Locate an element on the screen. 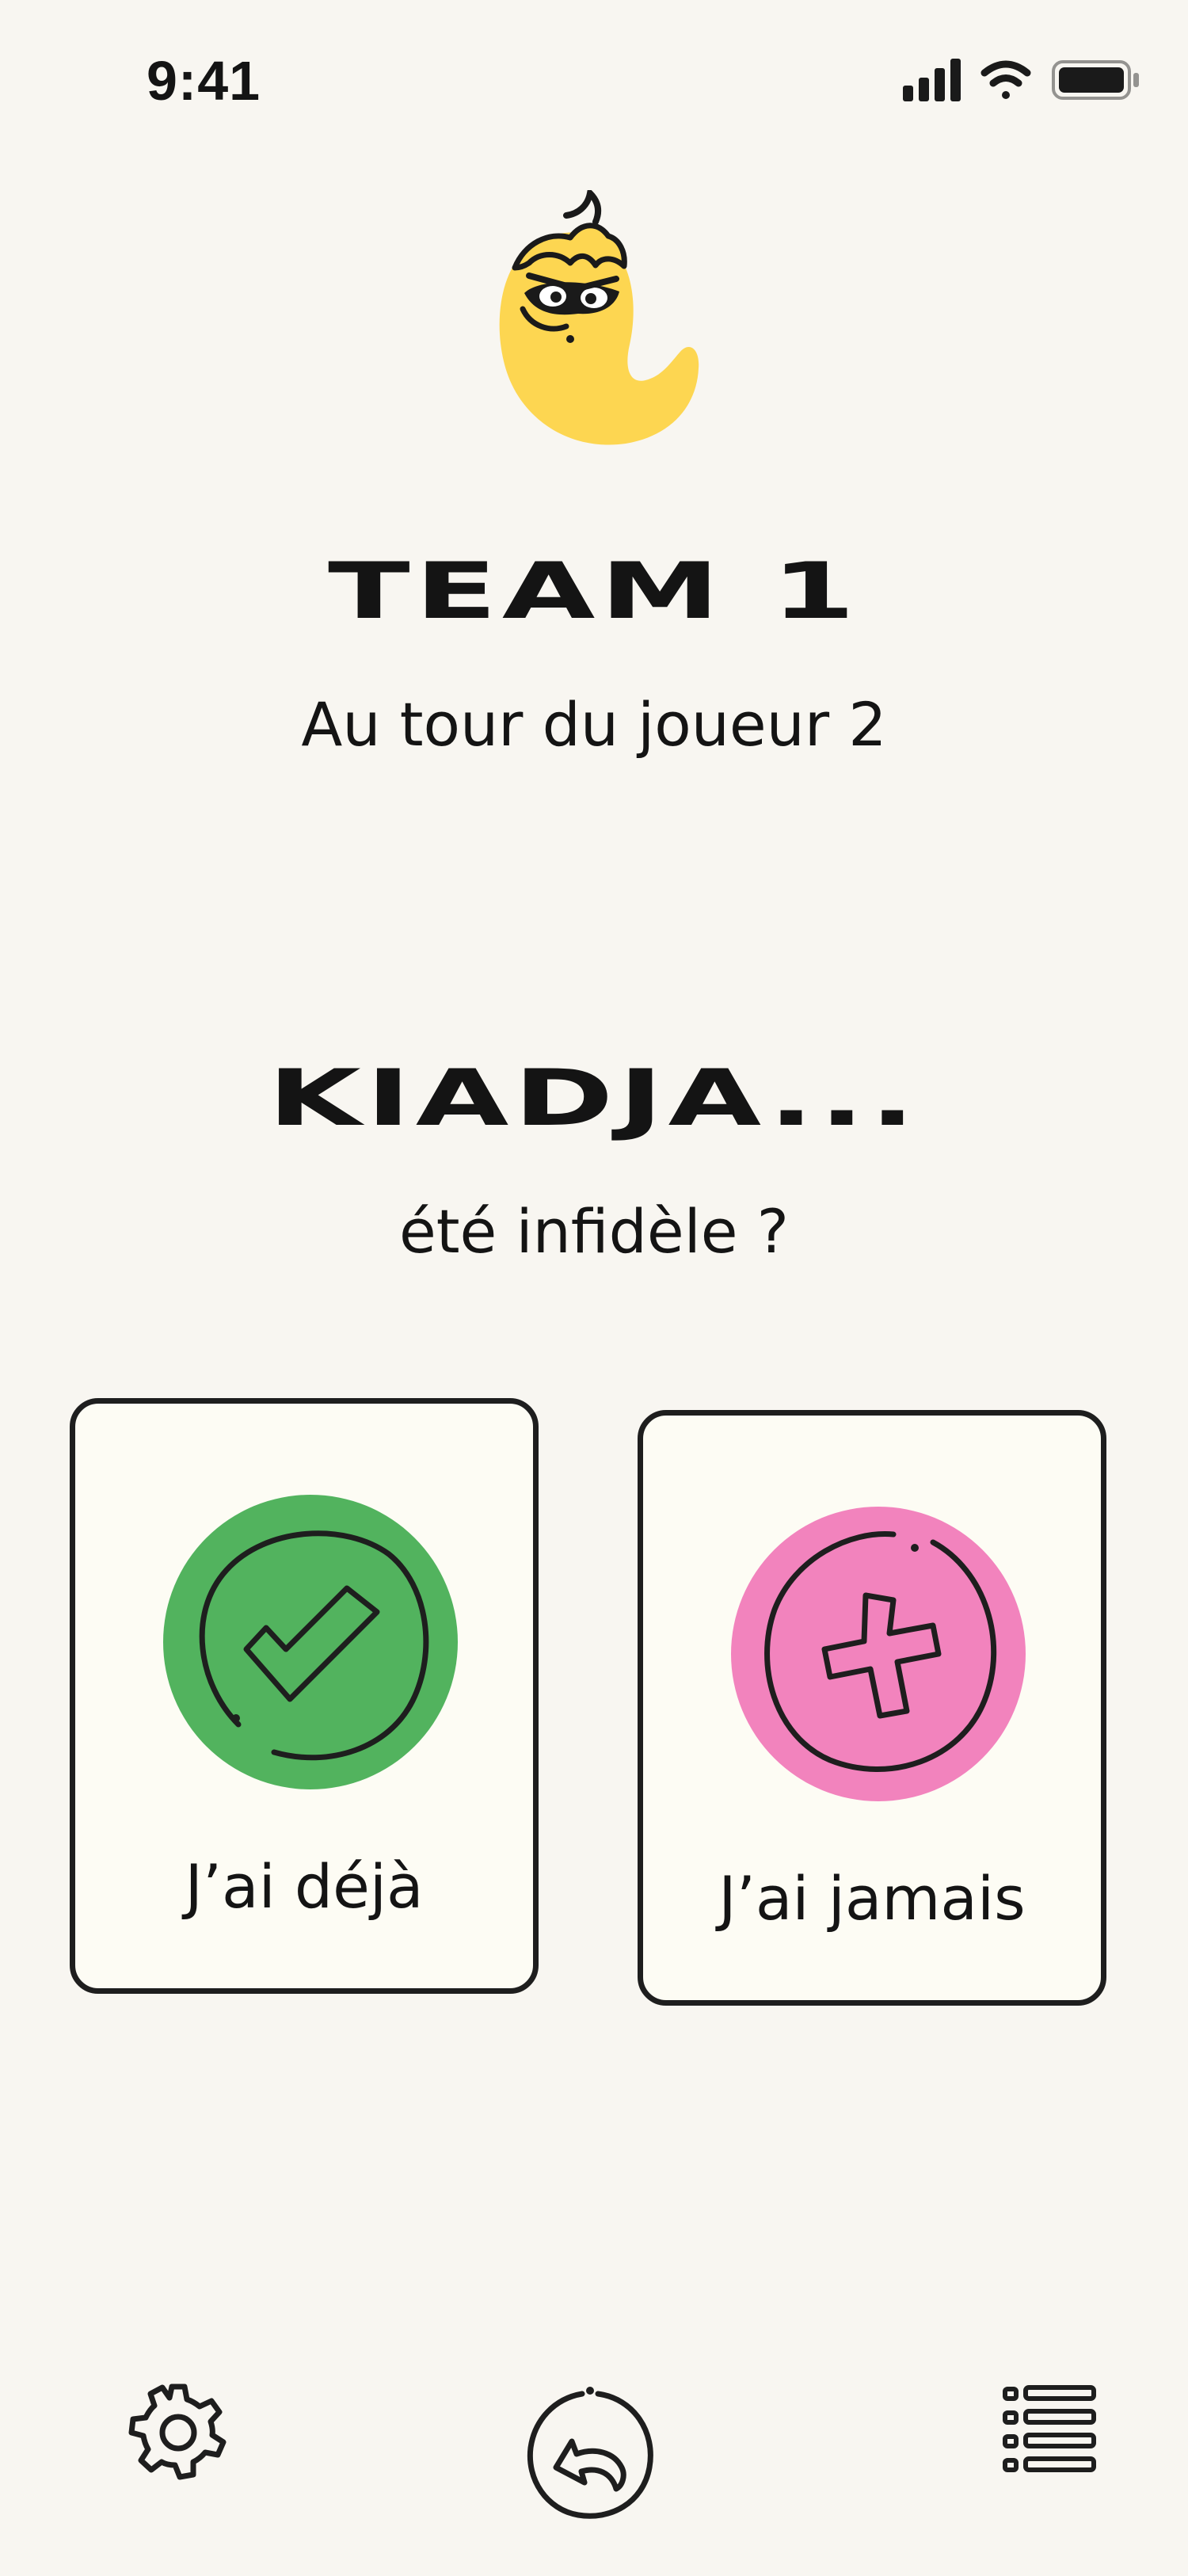 This screenshot has width=1188, height=2576. team-title: TEAM 1 is located at coordinates (594, 592).